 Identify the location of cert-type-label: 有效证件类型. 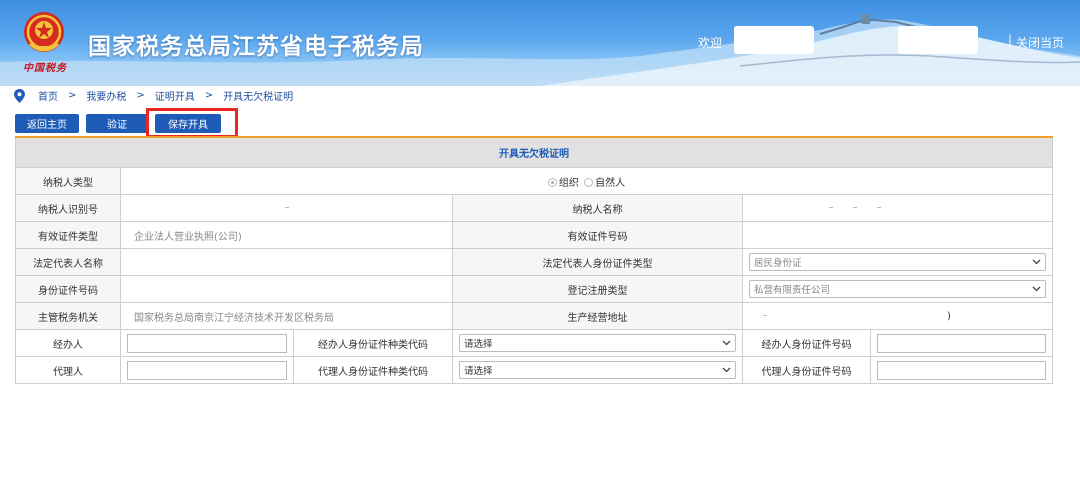
(68, 235).